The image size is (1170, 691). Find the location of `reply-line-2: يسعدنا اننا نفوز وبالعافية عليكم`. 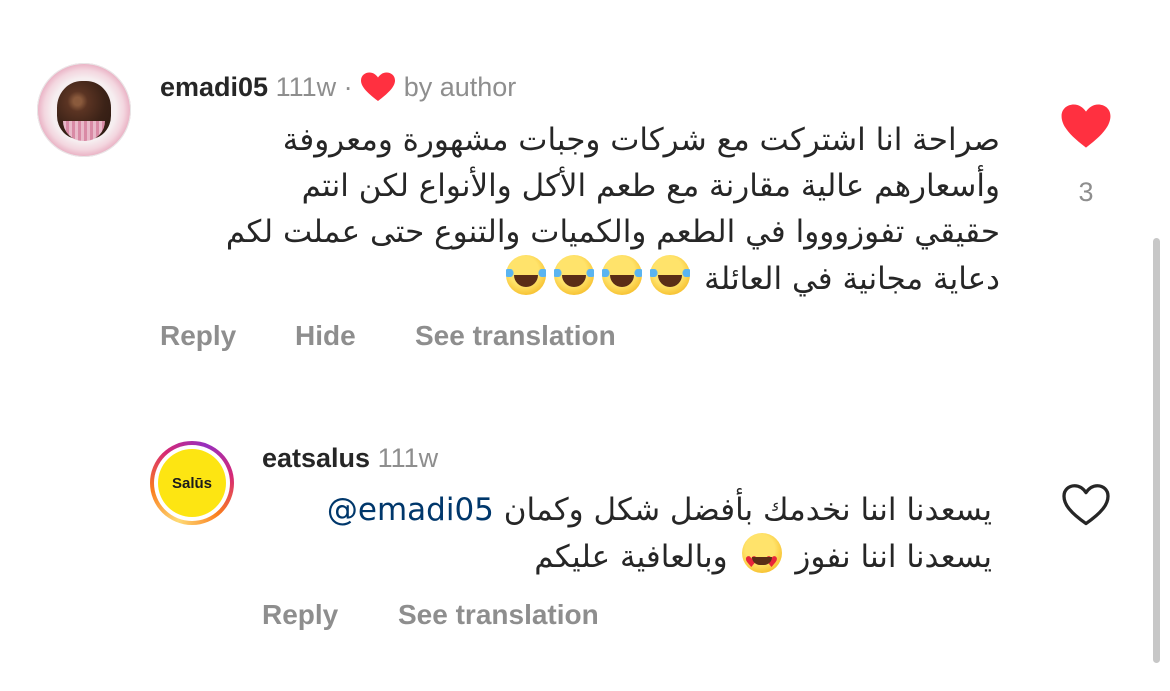

reply-line-2: يسعدنا اننا نفوز وبالعافية عليكم is located at coordinates (627, 559).